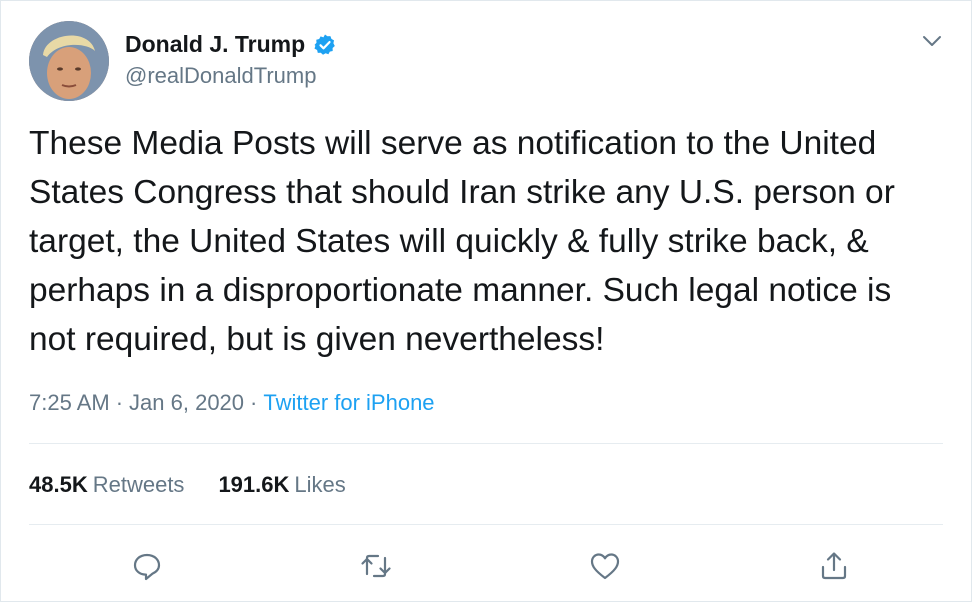  What do you see at coordinates (348, 403) in the screenshot?
I see `tweet-source-link: Twitter for iPhone` at bounding box center [348, 403].